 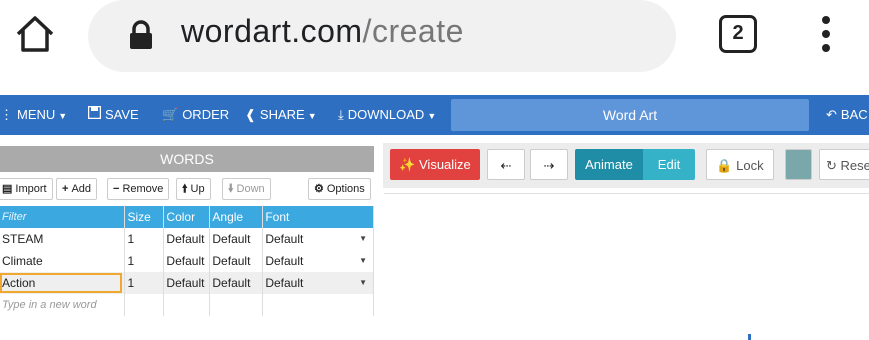 I want to click on table-row: Action 1 Default Default Default ▼, so click(x=187, y=283).